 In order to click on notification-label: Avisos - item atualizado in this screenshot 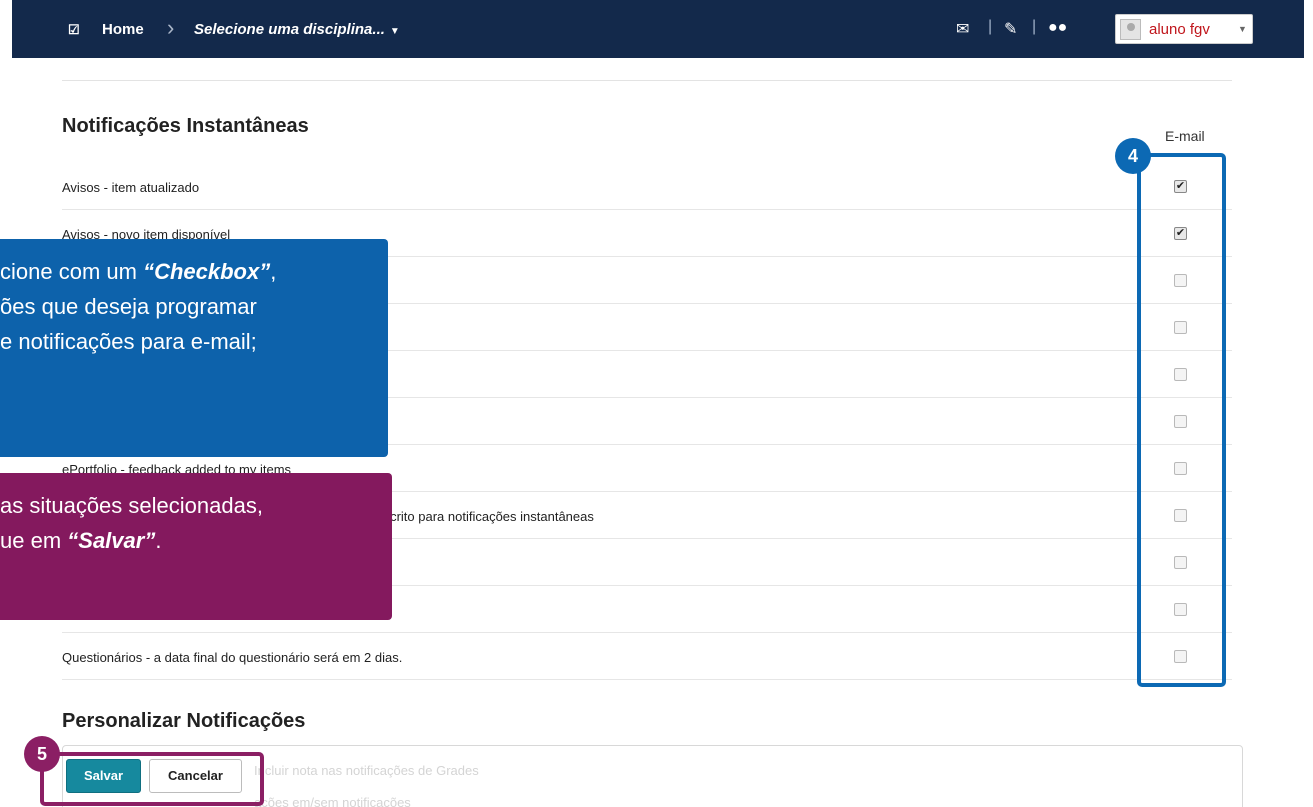, I will do `click(131, 187)`.